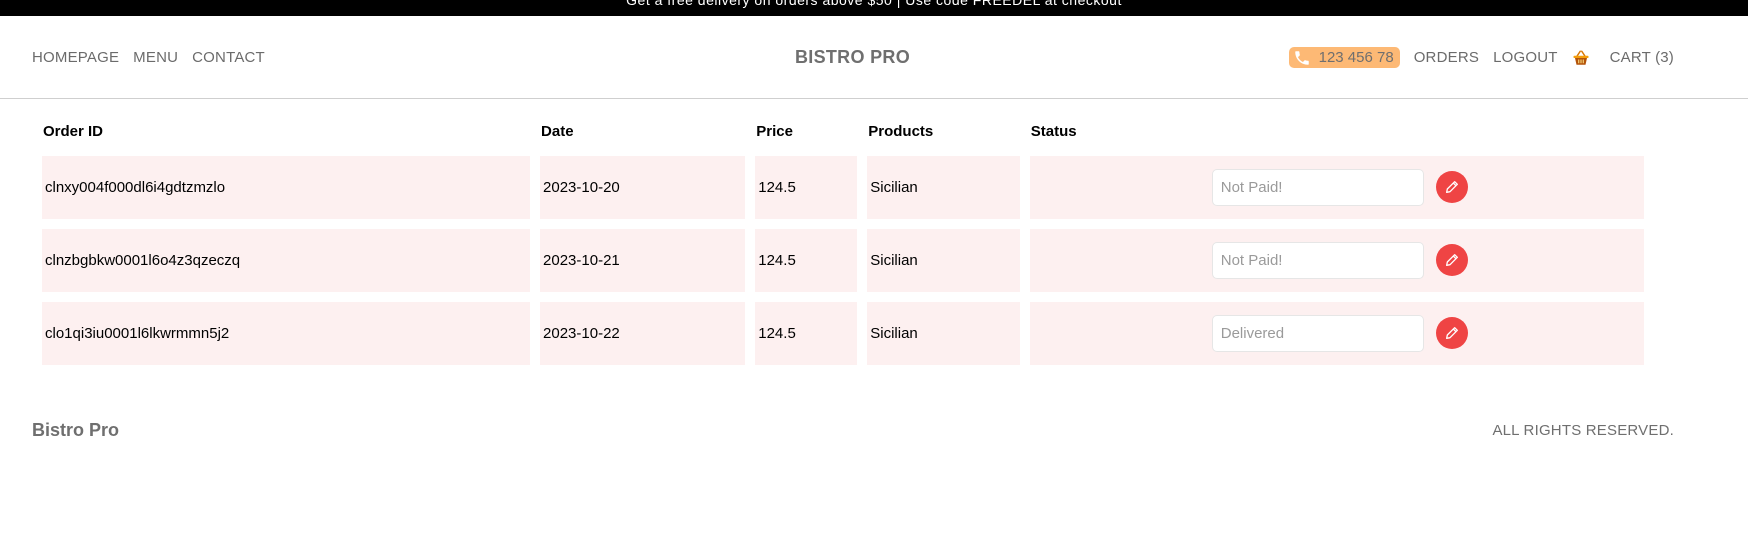 The image size is (1748, 556). I want to click on order-date-cell: 2023-10-21, so click(643, 260).